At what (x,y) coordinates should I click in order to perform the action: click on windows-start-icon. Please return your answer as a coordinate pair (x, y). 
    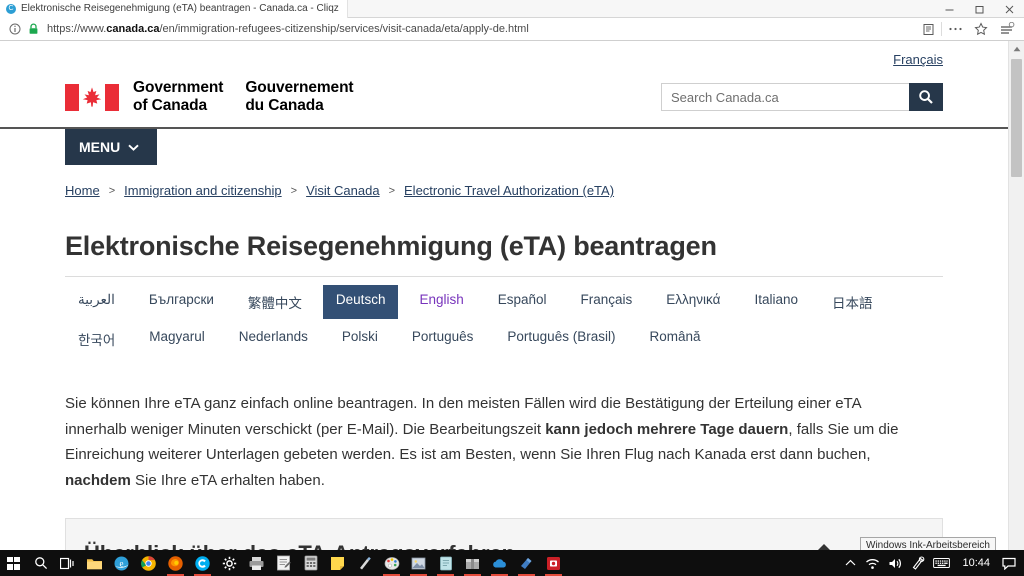
    Looking at the image, I should click on (13, 563).